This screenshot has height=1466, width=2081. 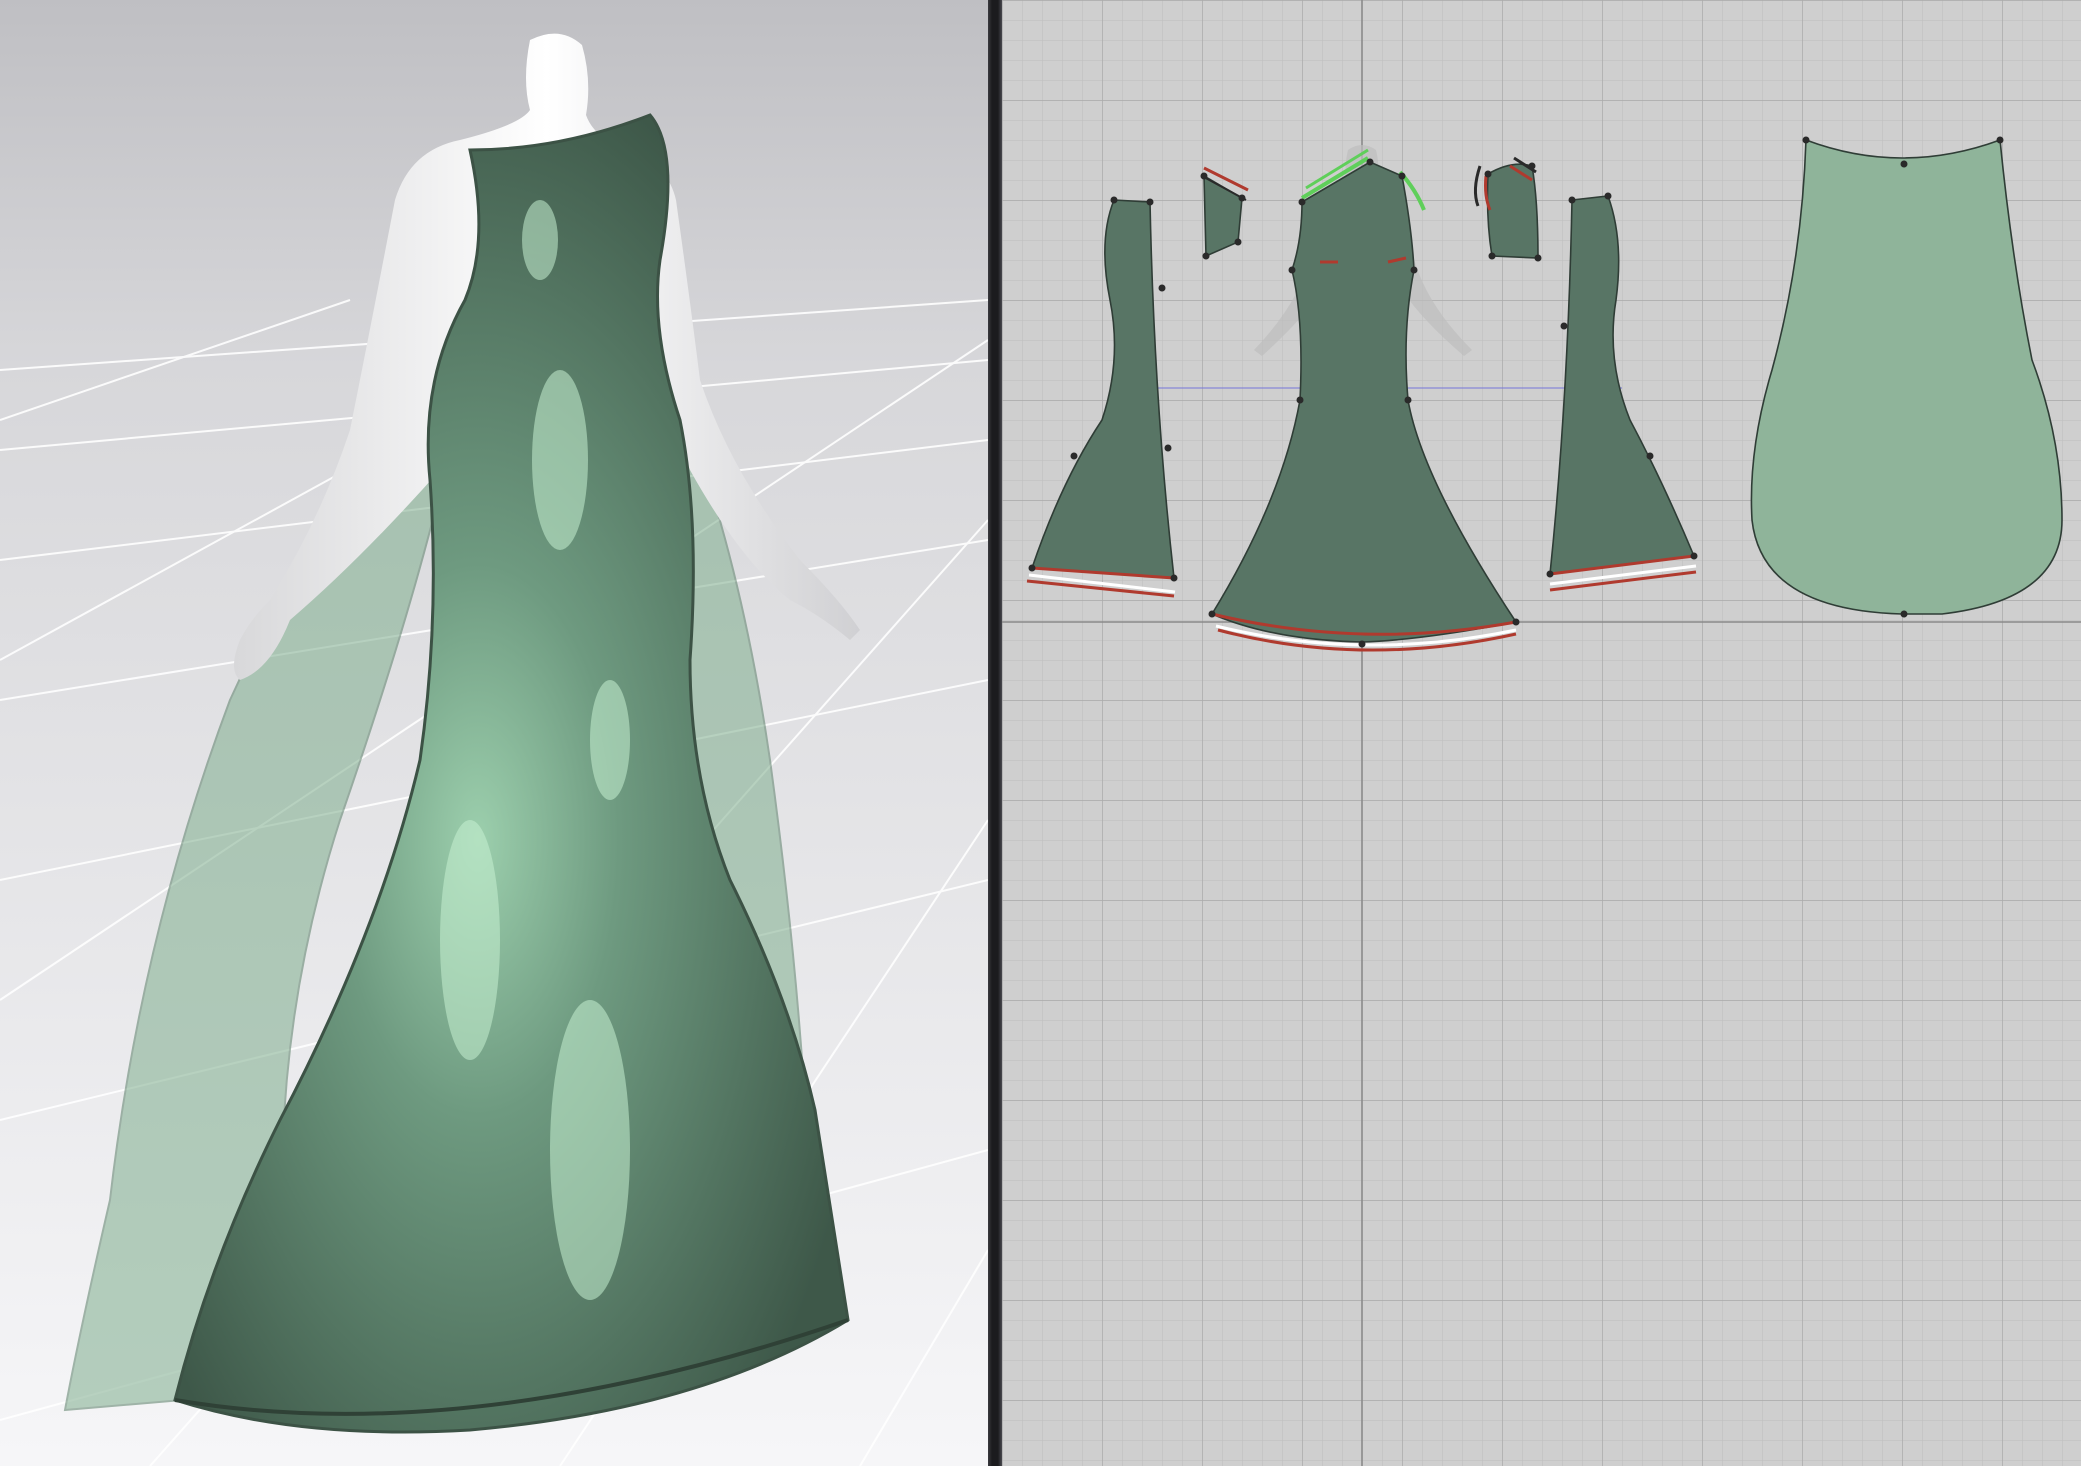 I want to click on viewport-splitter, so click(x=995, y=733).